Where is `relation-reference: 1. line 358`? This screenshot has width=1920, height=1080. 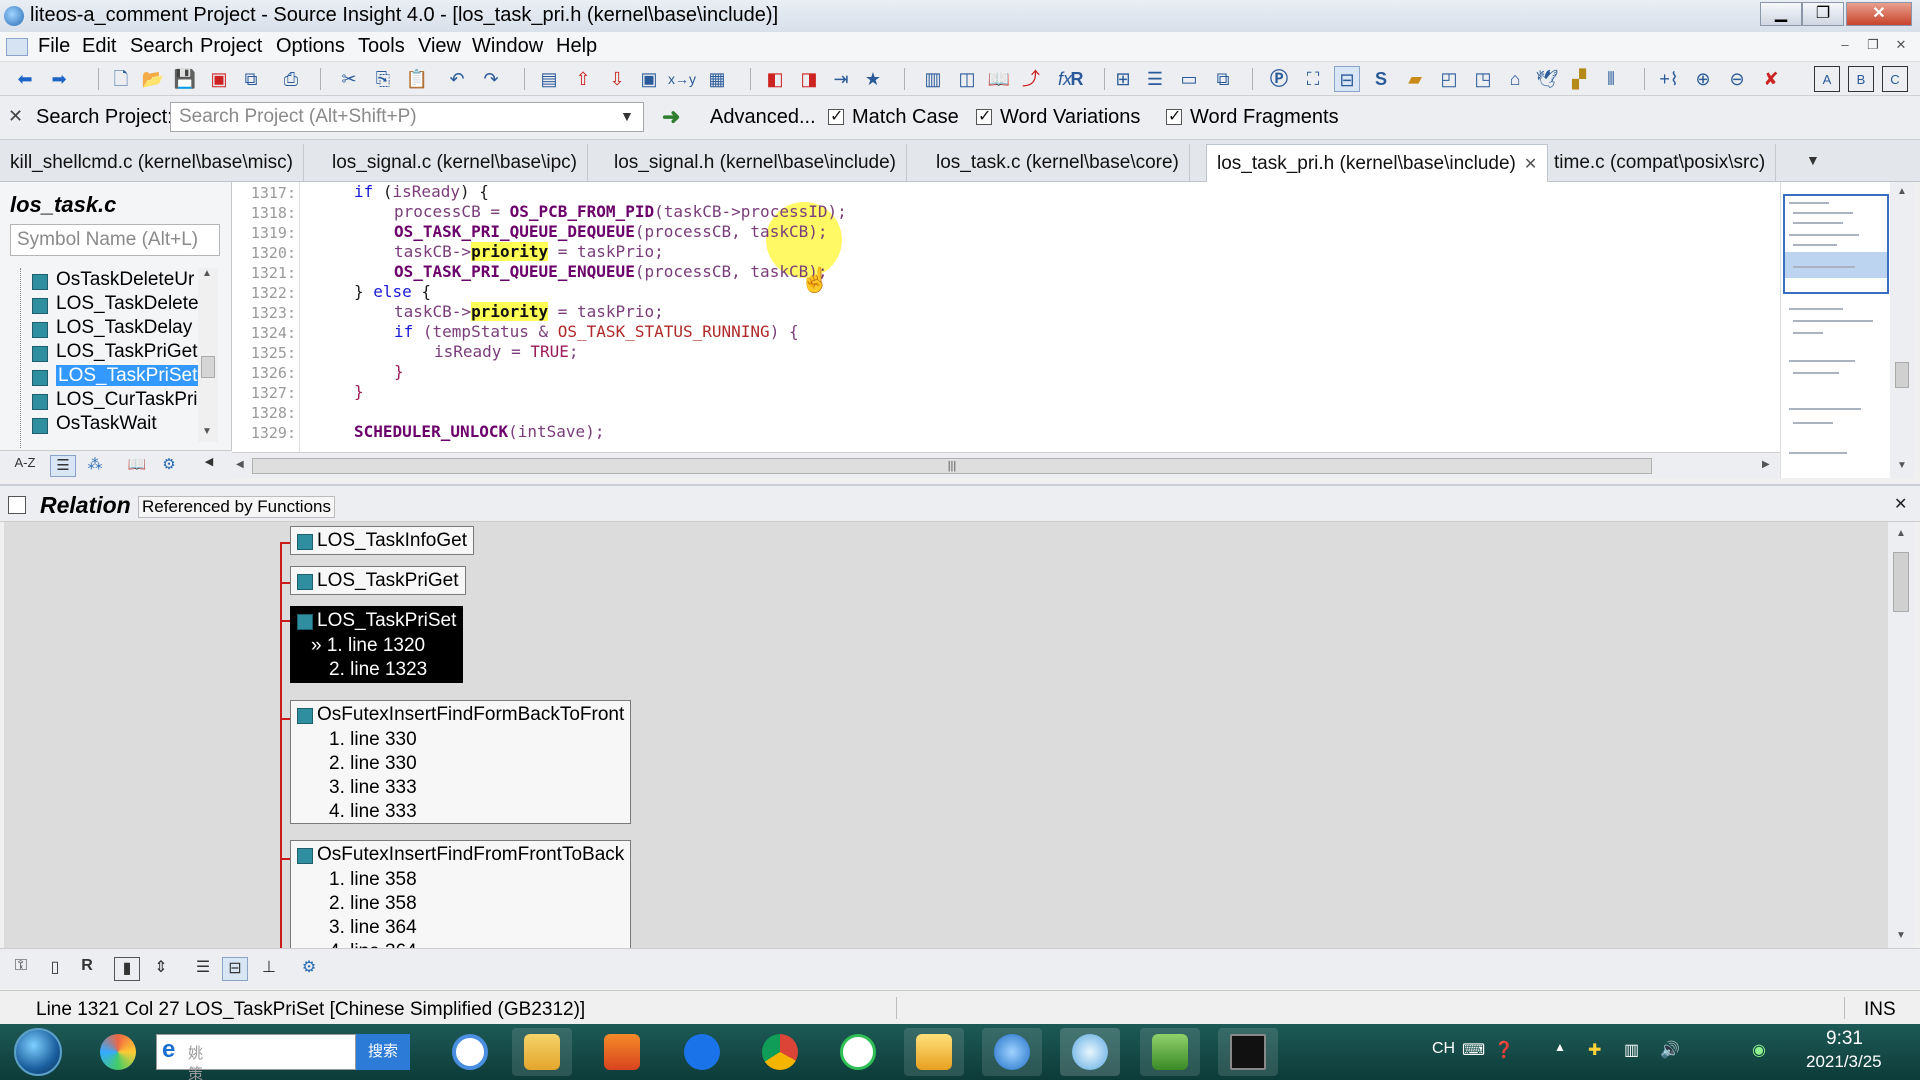
relation-reference: 1. line 358 is located at coordinates (460, 880).